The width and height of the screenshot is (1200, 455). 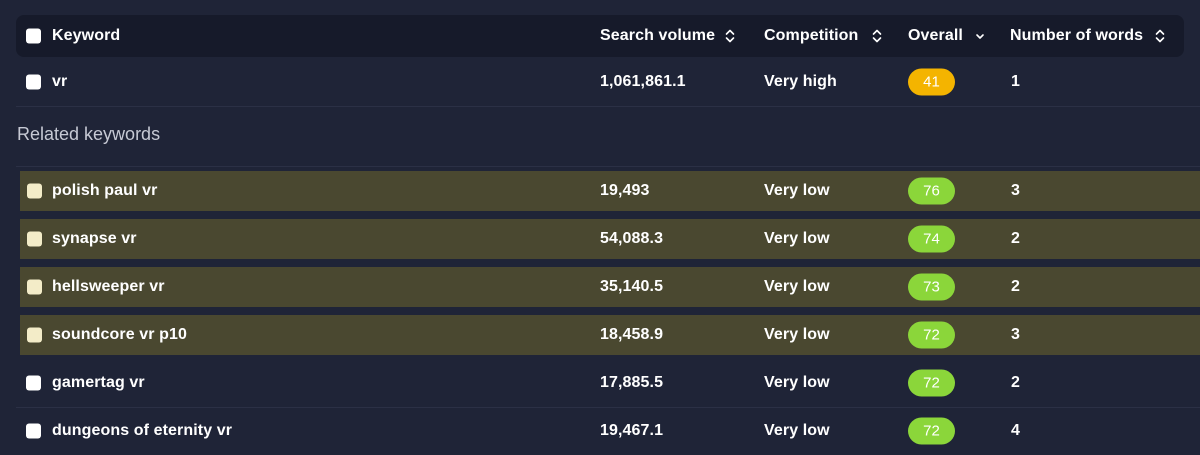 I want to click on keyword-cell: hellsweeper vr, so click(x=108, y=287).